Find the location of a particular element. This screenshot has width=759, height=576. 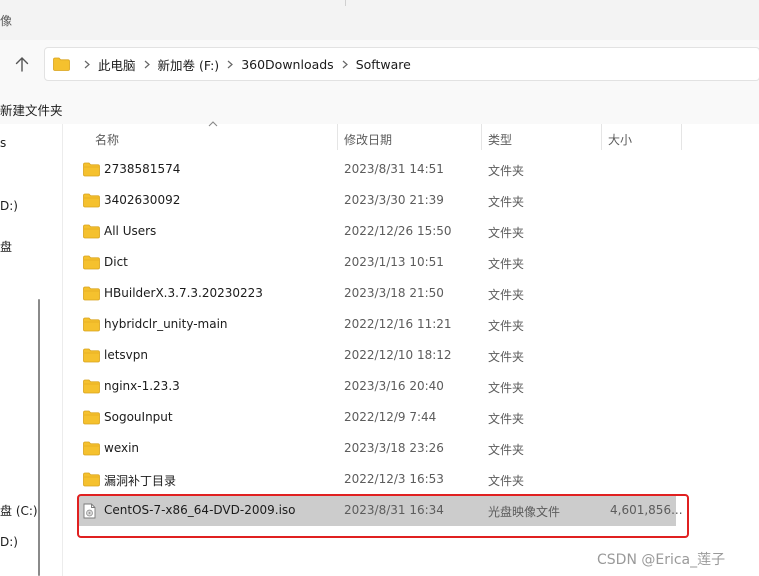

column-header-type: 类型 is located at coordinates (500, 139).